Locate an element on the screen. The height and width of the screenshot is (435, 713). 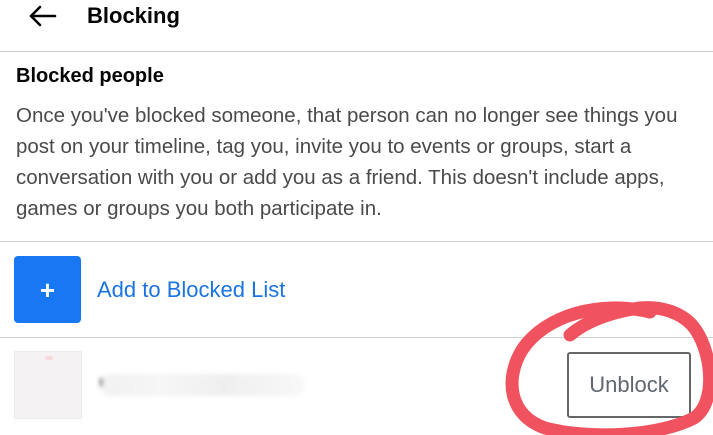
section-title: Blocked people is located at coordinates (90, 76).